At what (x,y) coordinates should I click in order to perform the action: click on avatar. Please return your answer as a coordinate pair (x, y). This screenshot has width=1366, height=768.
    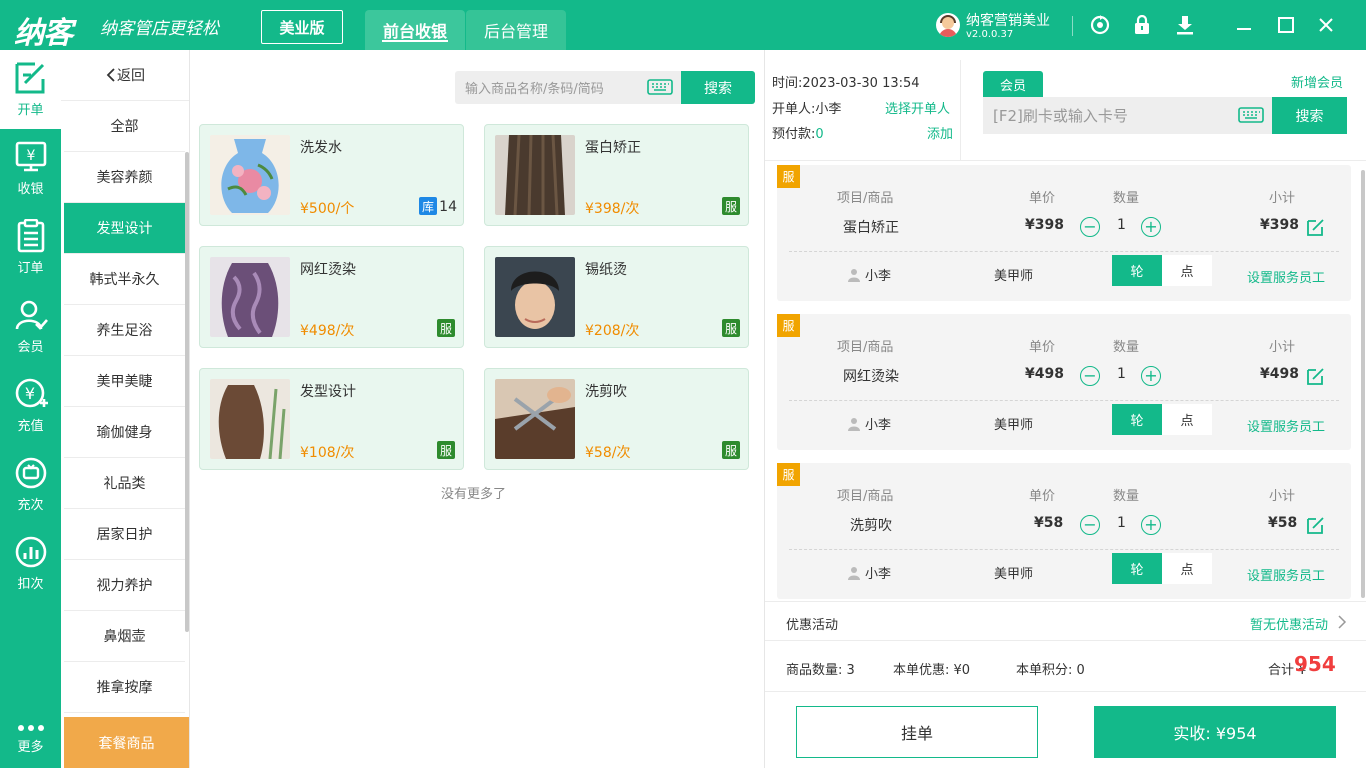
    Looking at the image, I should click on (948, 25).